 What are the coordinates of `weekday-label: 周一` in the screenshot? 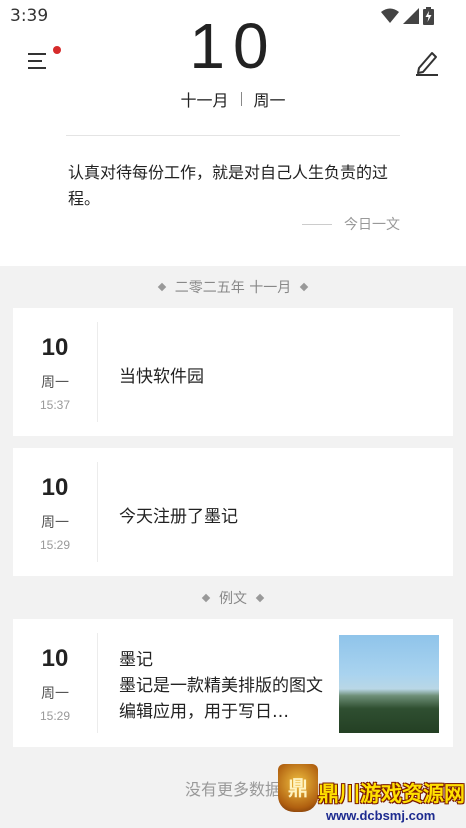 It's located at (269, 100).